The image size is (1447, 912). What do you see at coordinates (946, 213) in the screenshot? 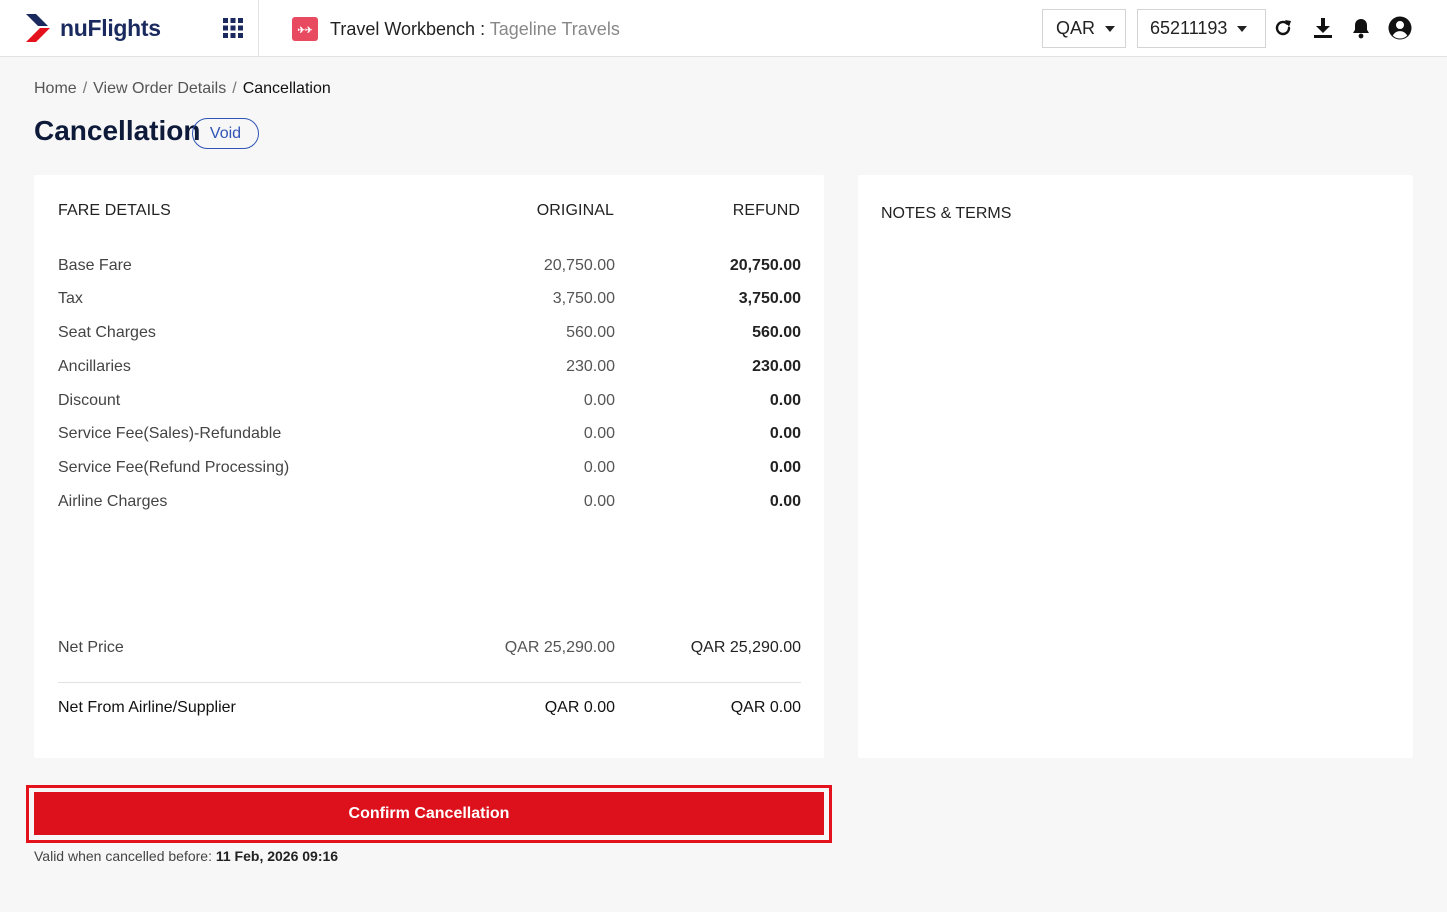
I see `notes-terms-header: NOTES & TERMS` at bounding box center [946, 213].